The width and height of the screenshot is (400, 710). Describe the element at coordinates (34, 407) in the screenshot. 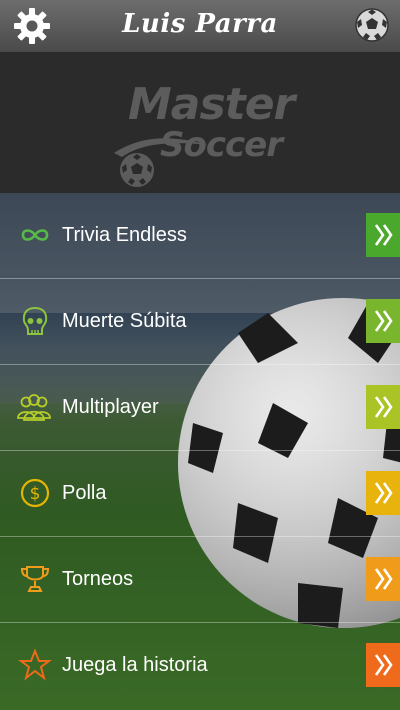

I see `group-icon` at that location.